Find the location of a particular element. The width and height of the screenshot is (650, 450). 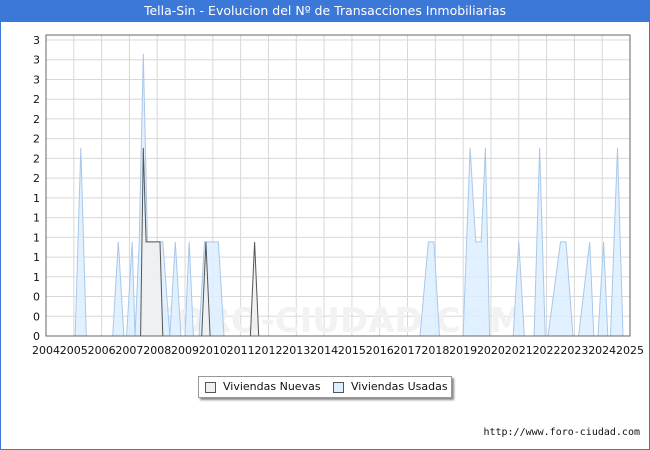

legend-swatch-usadas is located at coordinates (338, 387).